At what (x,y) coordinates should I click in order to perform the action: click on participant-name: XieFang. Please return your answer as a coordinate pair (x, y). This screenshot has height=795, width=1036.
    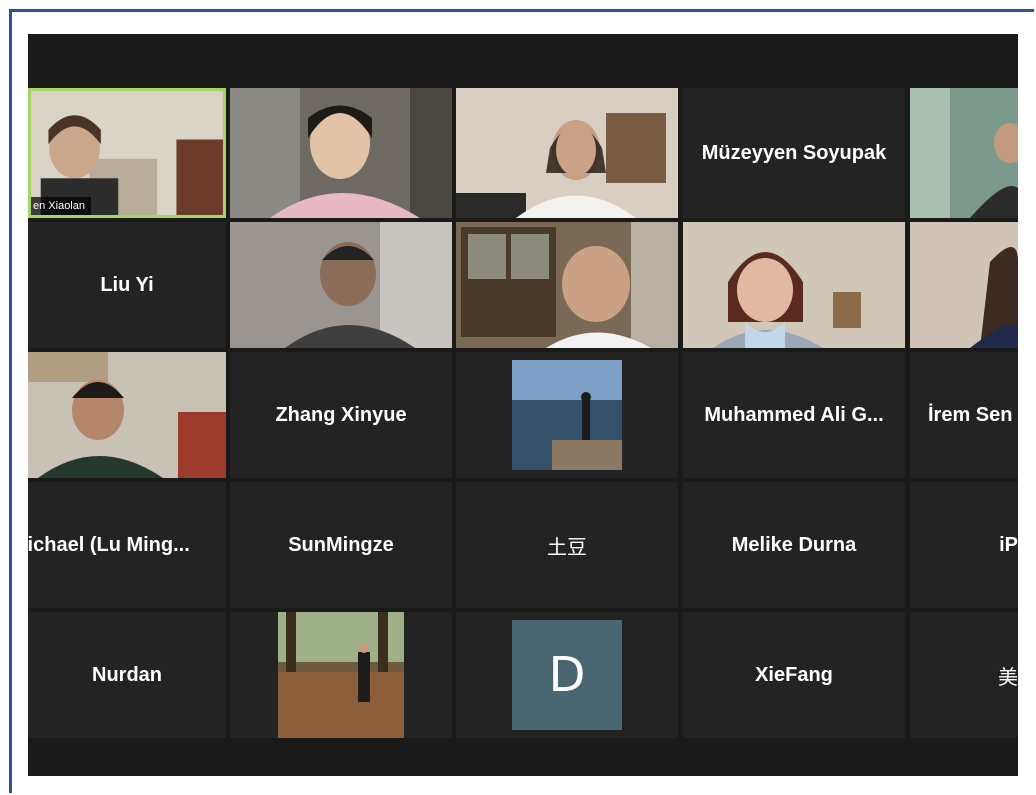
    Looking at the image, I should click on (794, 674).